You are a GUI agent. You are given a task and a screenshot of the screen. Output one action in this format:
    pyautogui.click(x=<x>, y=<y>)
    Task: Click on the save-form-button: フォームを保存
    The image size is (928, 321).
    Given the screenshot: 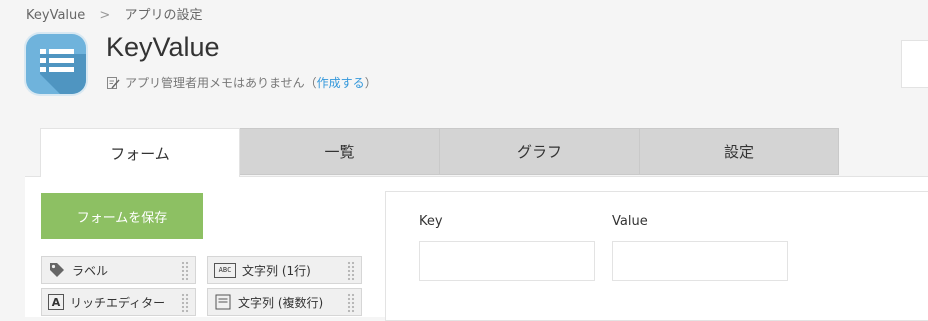 What is the action you would take?
    pyautogui.click(x=122, y=216)
    